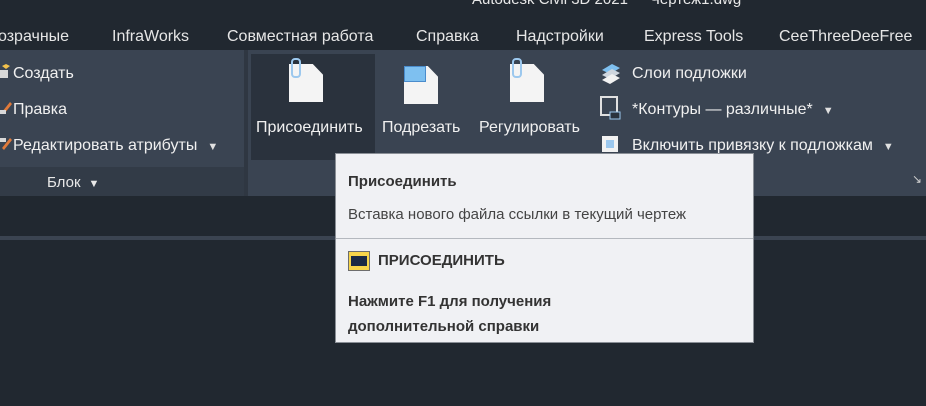  What do you see at coordinates (544, 238) in the screenshot?
I see `tooltip-separator` at bounding box center [544, 238].